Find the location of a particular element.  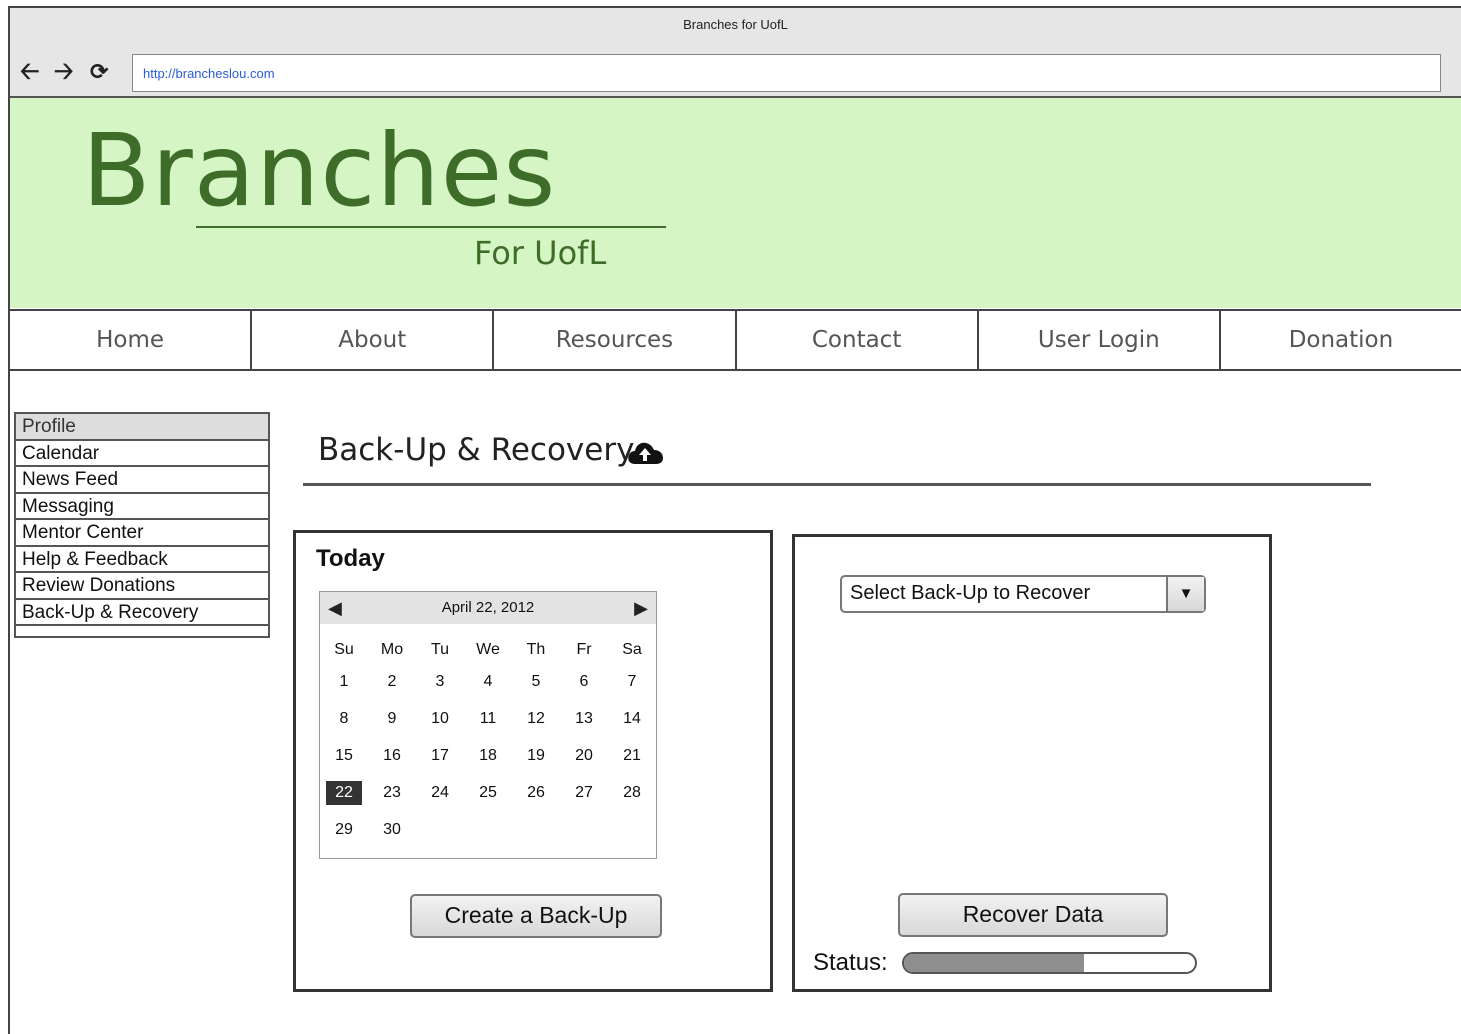

calendar-day: 30 is located at coordinates (392, 836).